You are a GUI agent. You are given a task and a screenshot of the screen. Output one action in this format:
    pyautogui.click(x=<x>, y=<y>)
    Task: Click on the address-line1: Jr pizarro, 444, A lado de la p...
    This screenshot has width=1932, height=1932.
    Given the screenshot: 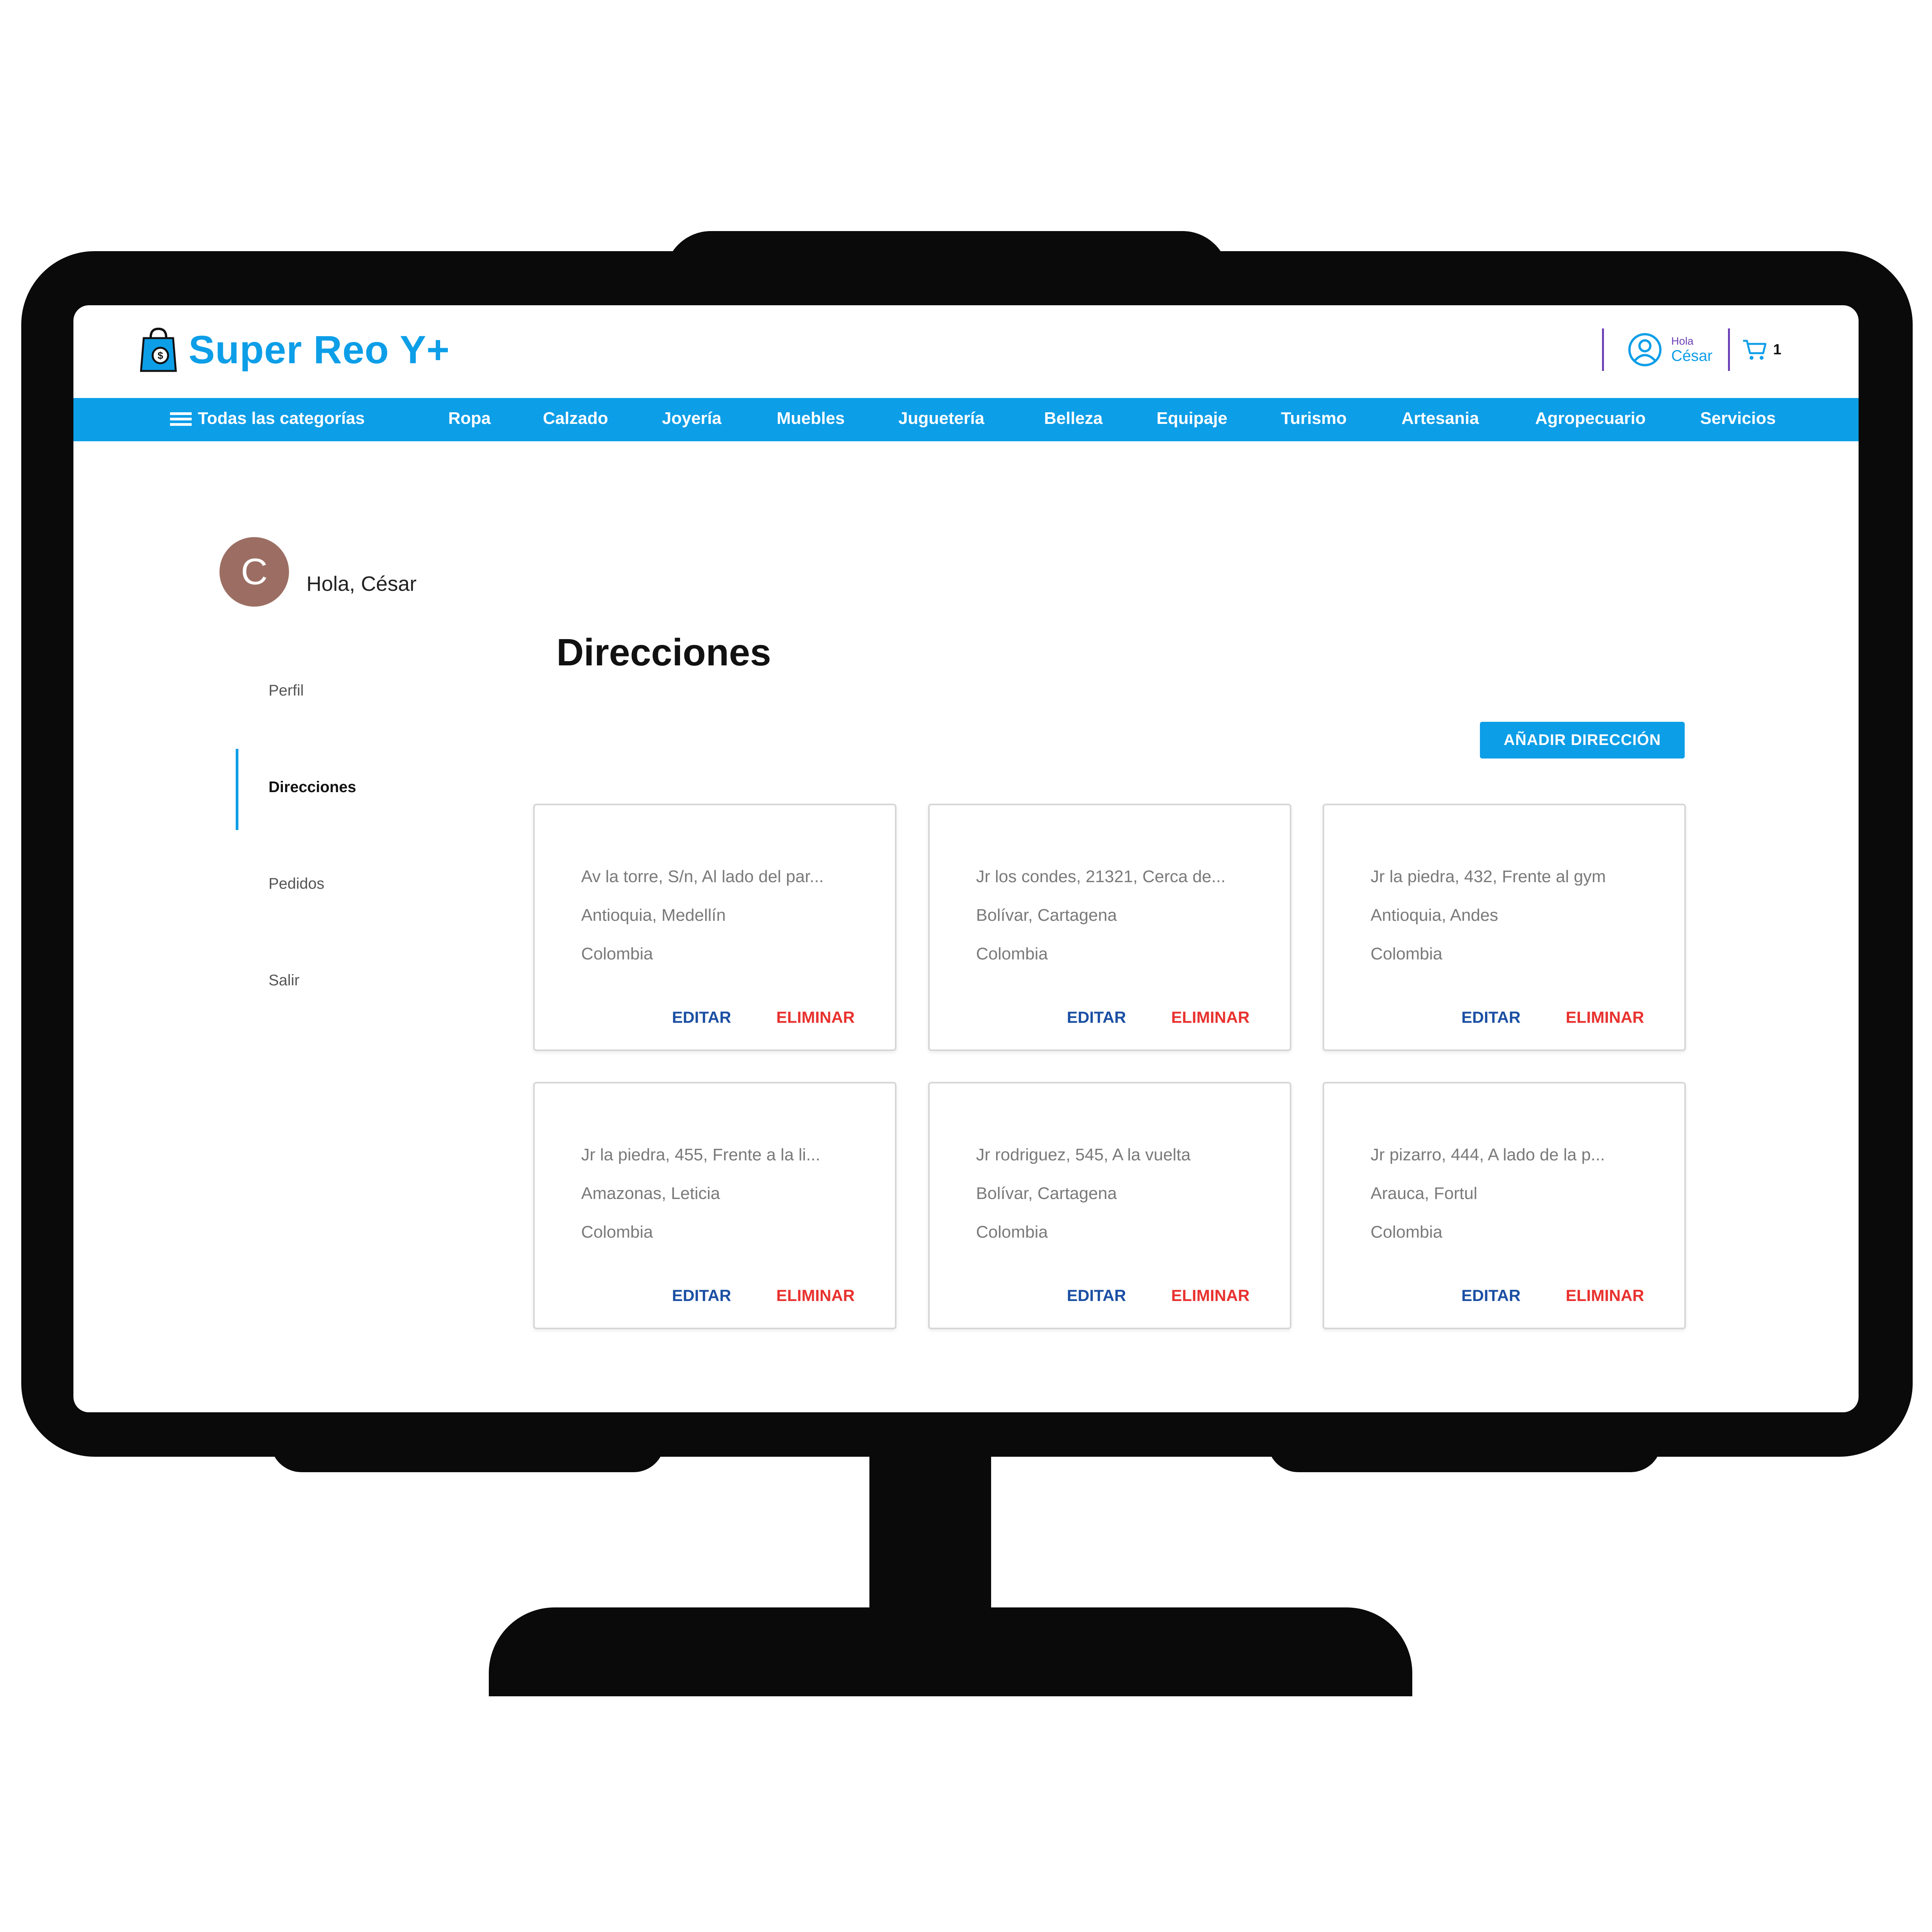 What is the action you would take?
    pyautogui.click(x=1488, y=1155)
    